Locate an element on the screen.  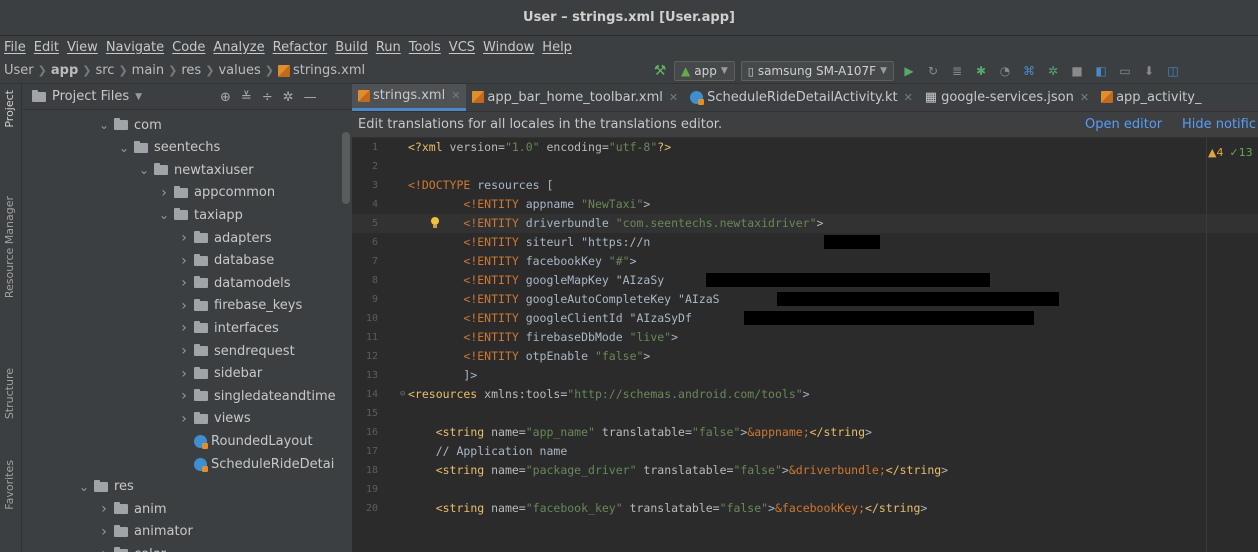
tree-item: › views is located at coordinates (214, 419).